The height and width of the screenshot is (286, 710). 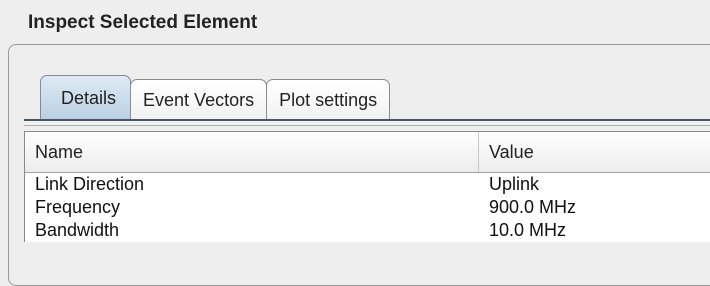 What do you see at coordinates (78, 207) in the screenshot?
I see `row-name-cell: Frequency` at bounding box center [78, 207].